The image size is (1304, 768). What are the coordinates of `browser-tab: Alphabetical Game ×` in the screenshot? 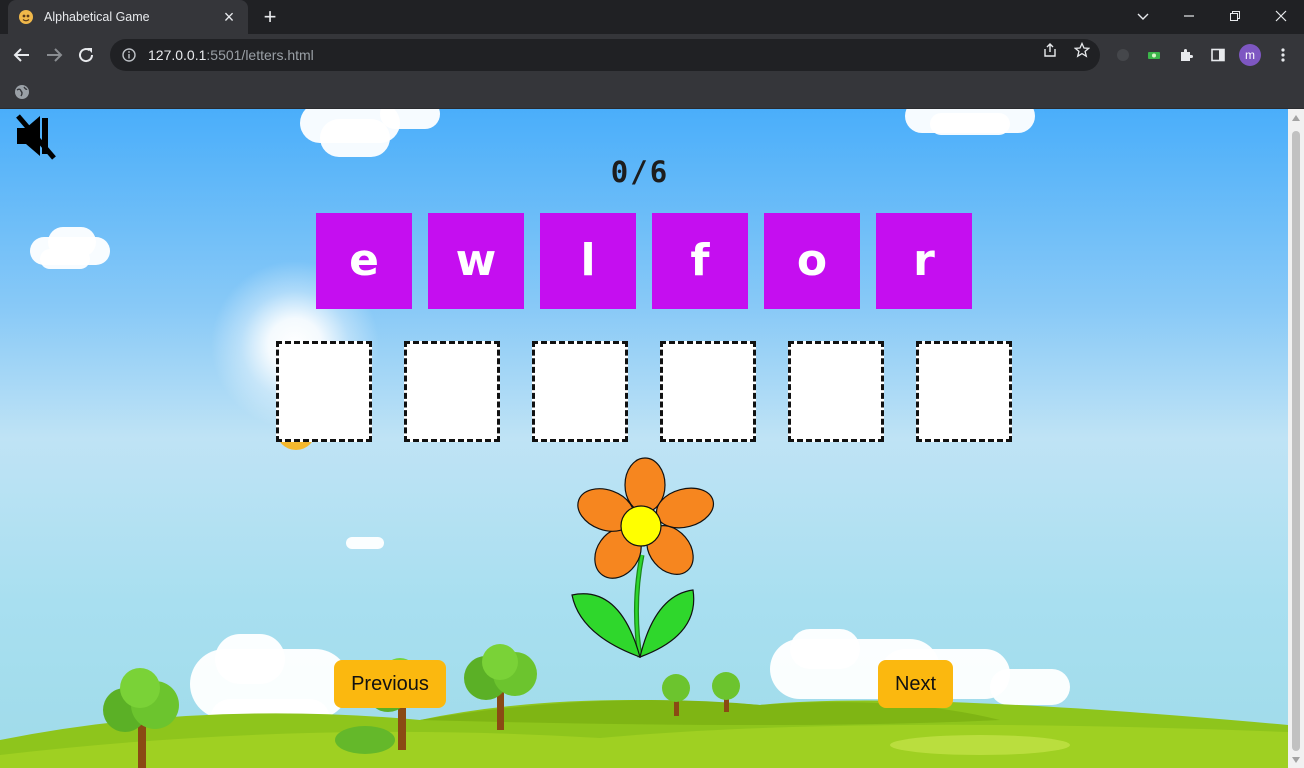 It's located at (128, 17).